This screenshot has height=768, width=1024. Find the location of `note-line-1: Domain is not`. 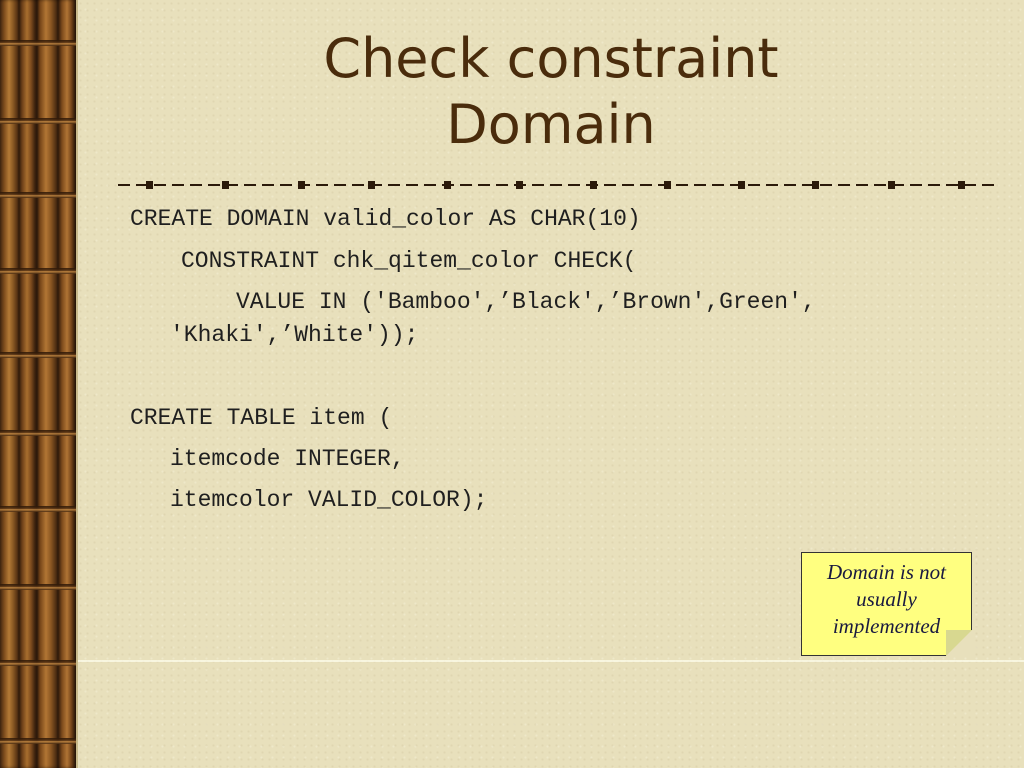

note-line-1: Domain is not is located at coordinates (886, 572).